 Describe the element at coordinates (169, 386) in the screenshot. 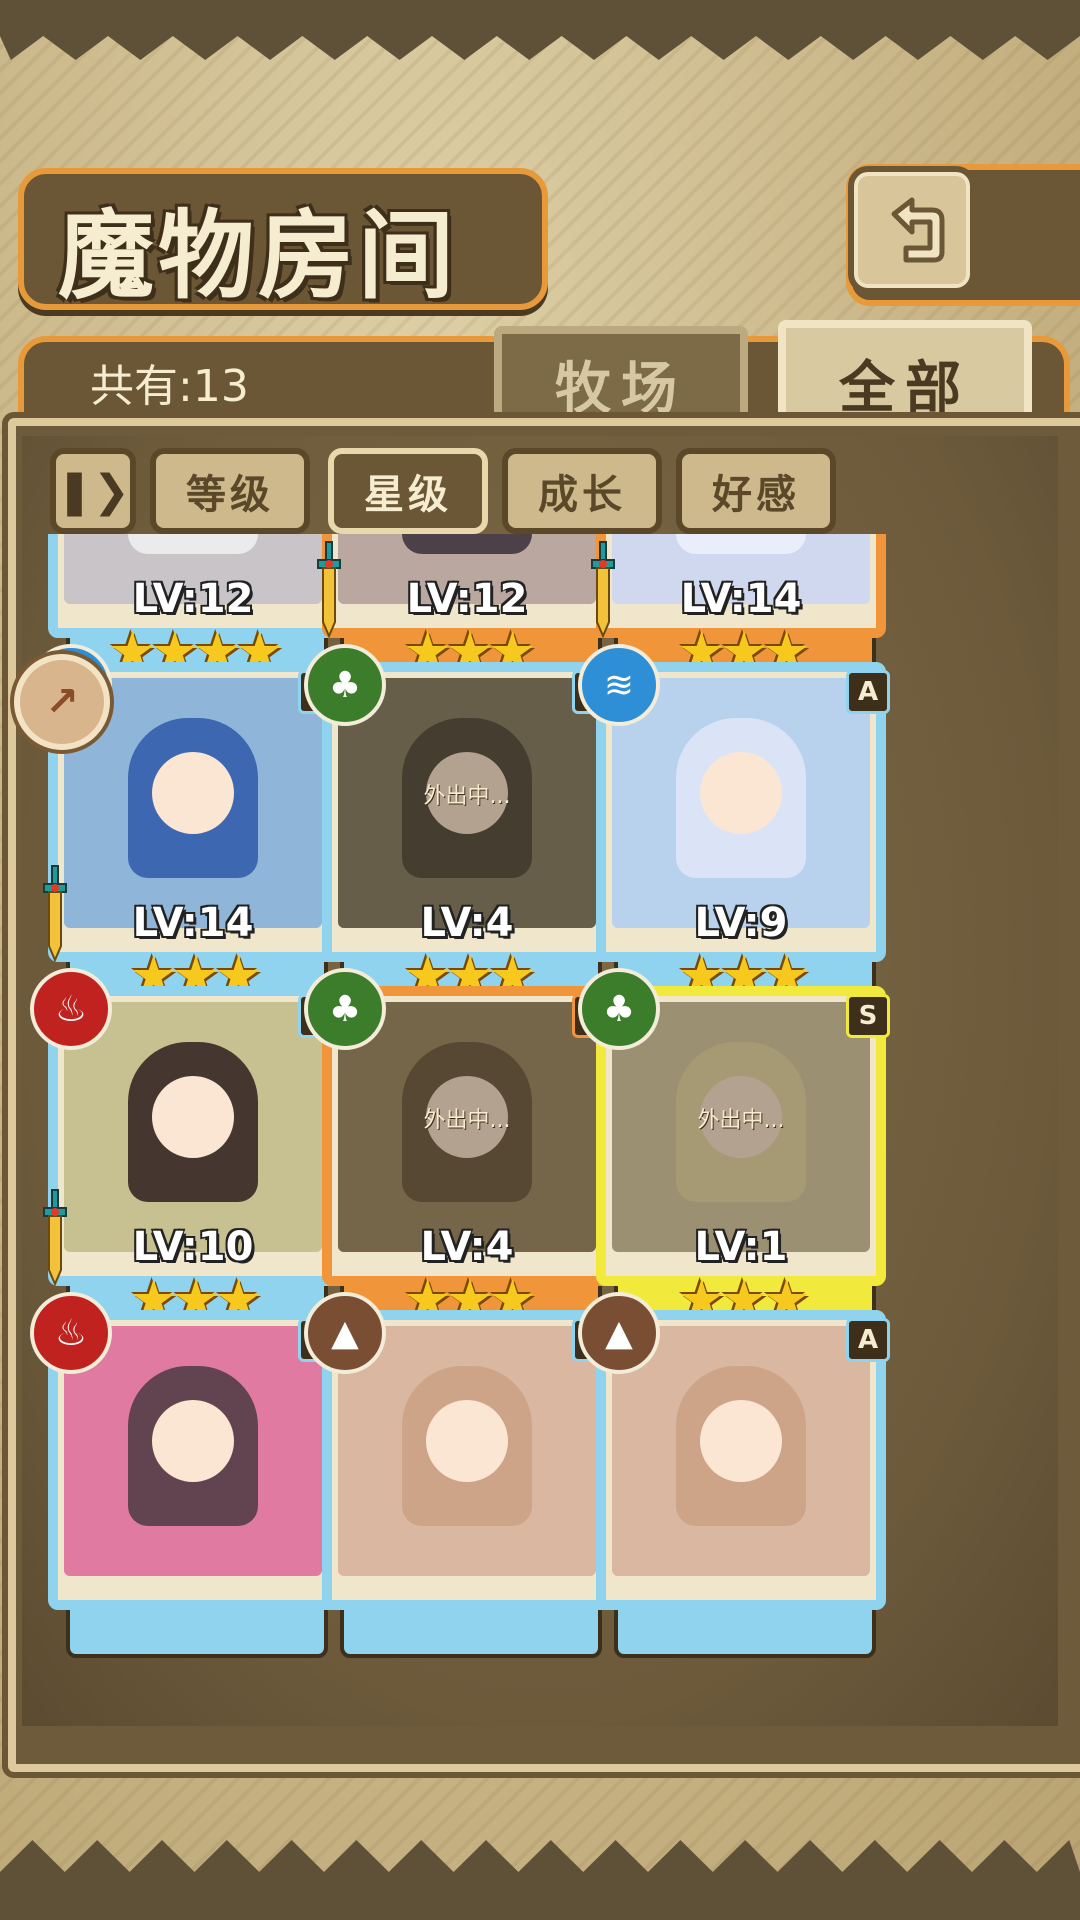

I see `monster-count: 共有:13` at that location.